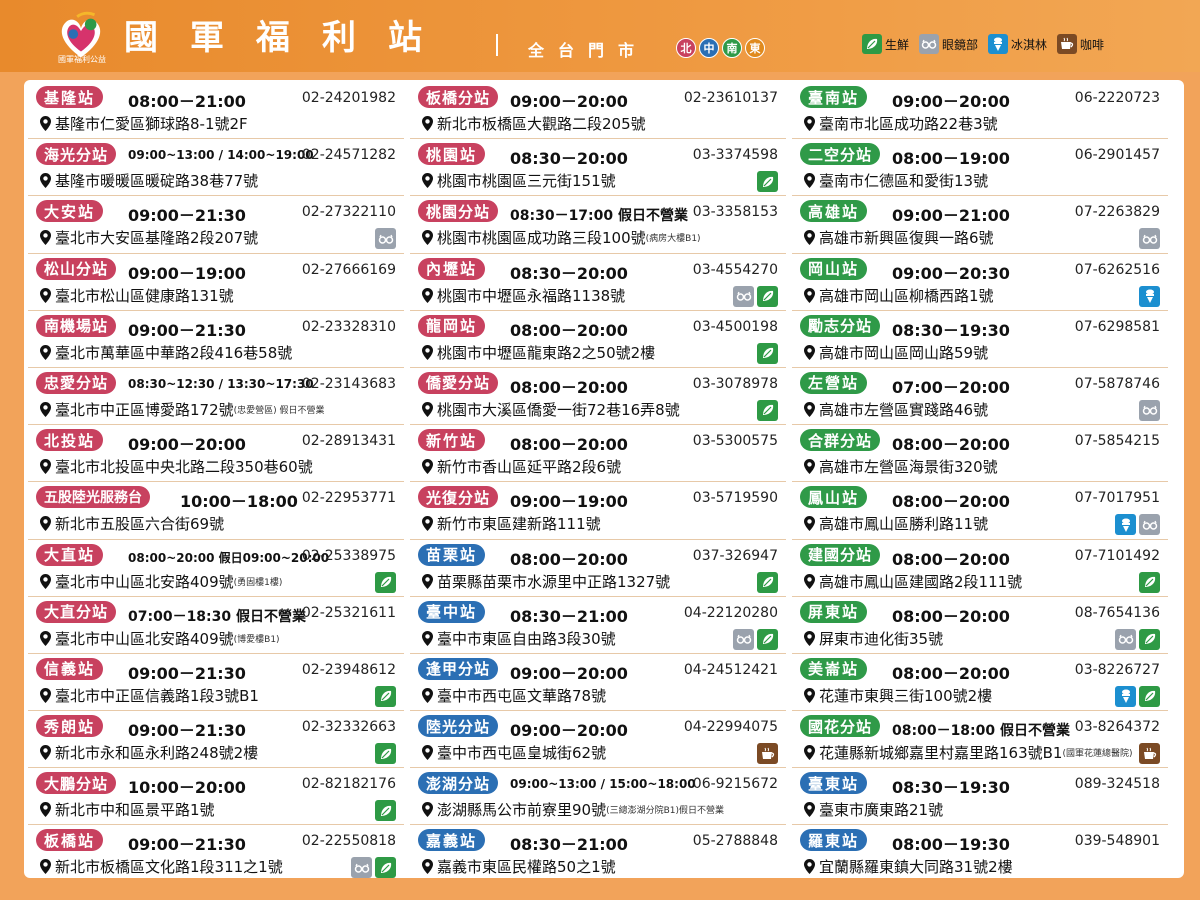  Describe the element at coordinates (840, 554) in the screenshot. I see `store-name-badge: 建國分站` at that location.